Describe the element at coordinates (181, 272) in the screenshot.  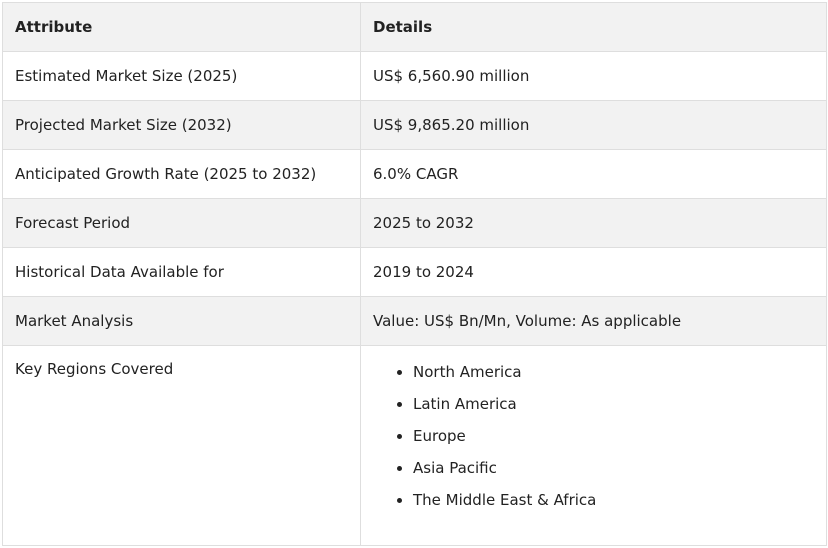
I see `attribute-cell: Historical Data Available for` at that location.